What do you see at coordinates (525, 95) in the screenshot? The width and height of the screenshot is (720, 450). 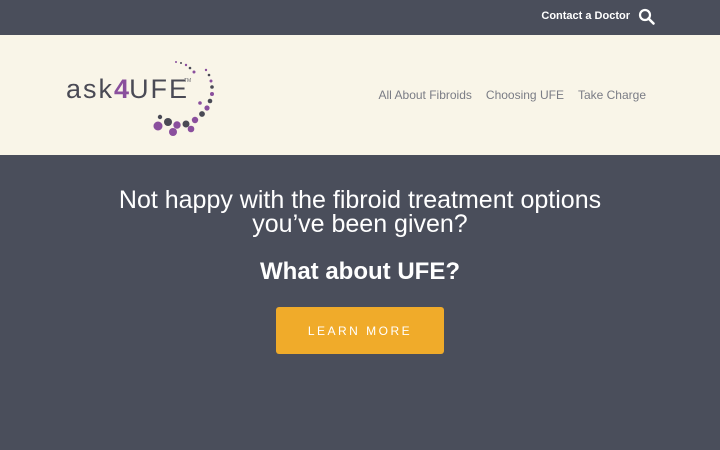 I see `nav-item-choosing-ufe: Choosing UFE` at bounding box center [525, 95].